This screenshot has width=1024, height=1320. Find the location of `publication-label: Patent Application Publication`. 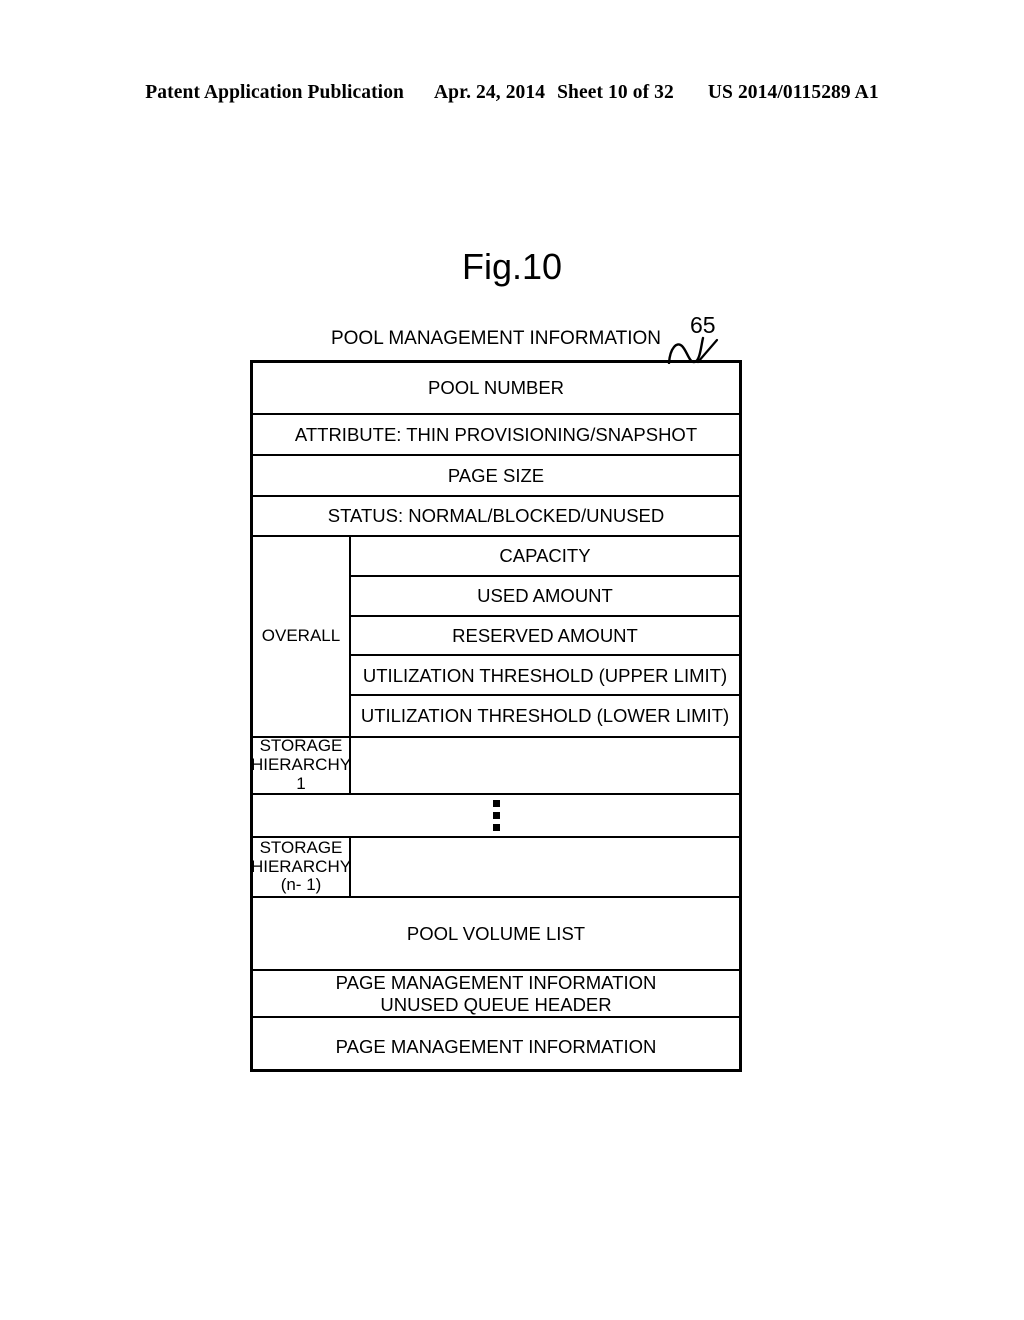

publication-label: Patent Application Publication is located at coordinates (274, 92).